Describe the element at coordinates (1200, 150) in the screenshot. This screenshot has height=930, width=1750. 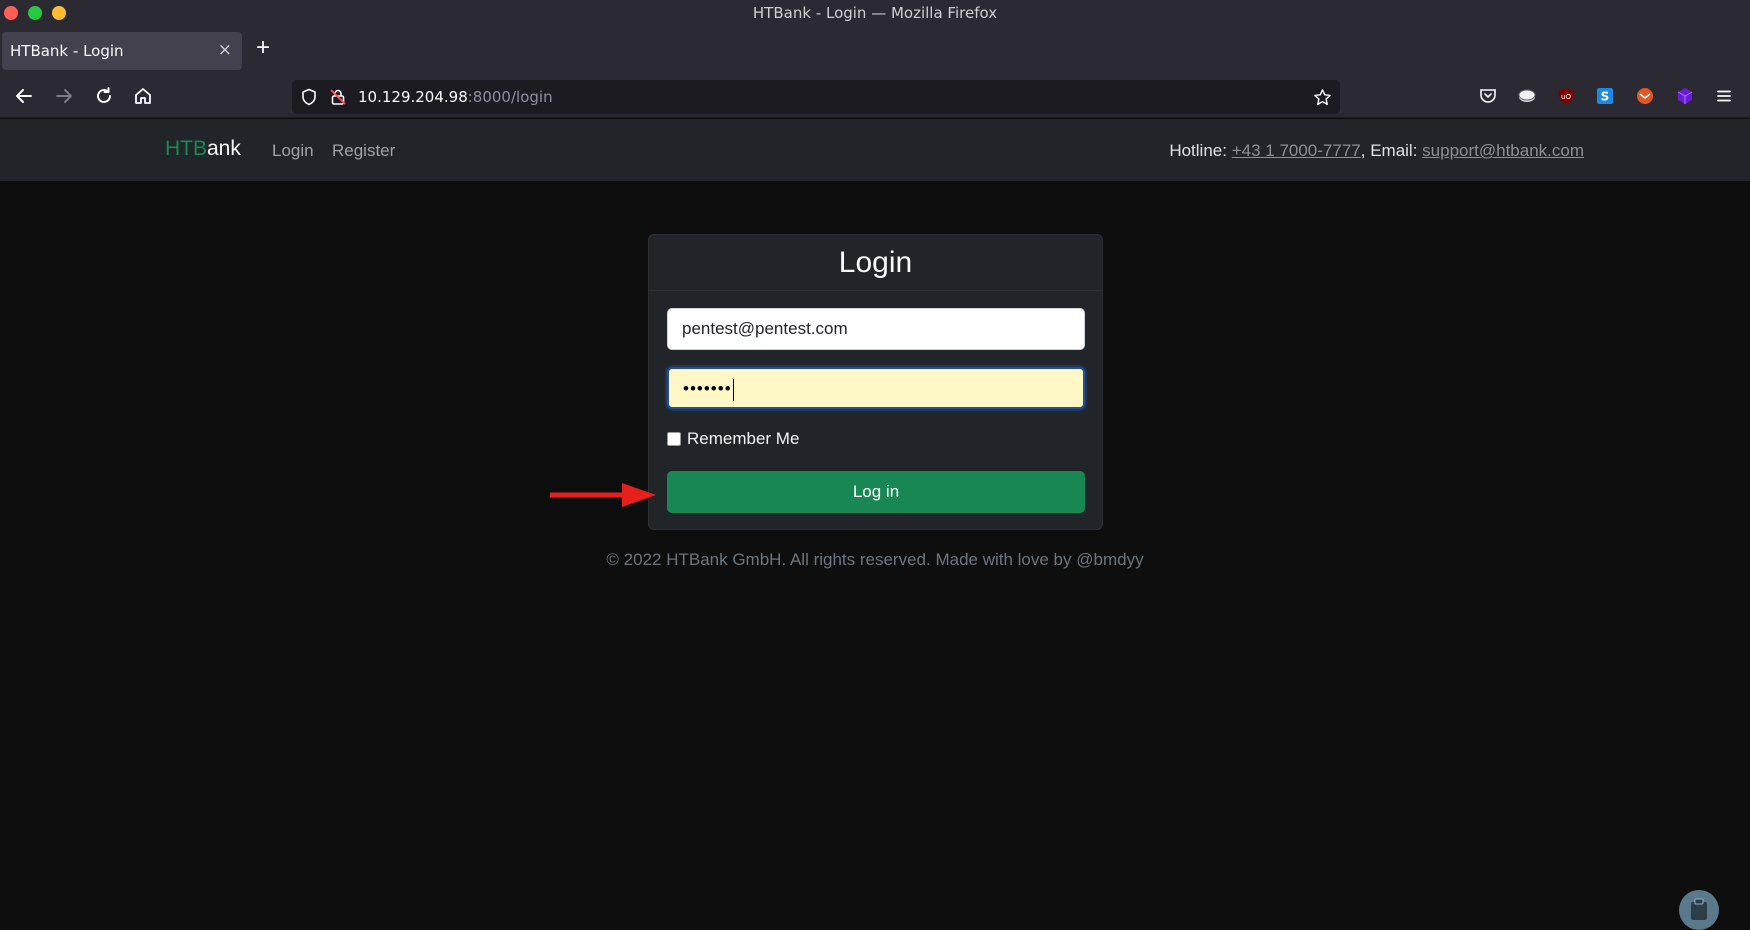
I see `hotline-label: Hotline:` at that location.